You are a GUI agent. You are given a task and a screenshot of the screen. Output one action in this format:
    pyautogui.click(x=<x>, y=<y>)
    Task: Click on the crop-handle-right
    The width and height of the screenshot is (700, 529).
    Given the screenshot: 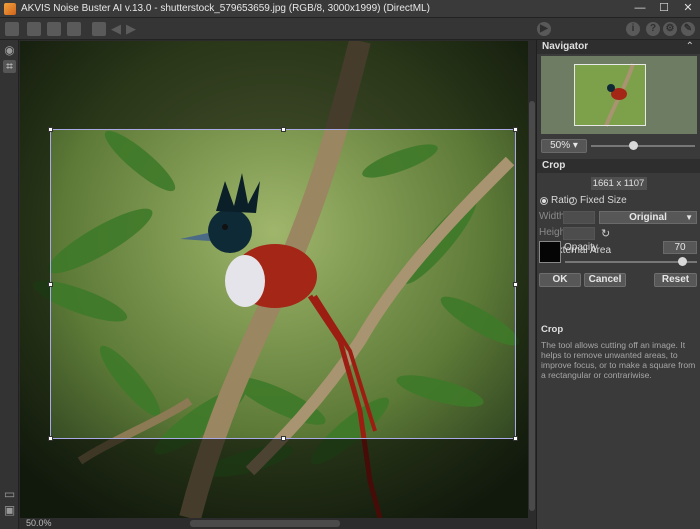 What is the action you would take?
    pyautogui.click(x=515, y=284)
    